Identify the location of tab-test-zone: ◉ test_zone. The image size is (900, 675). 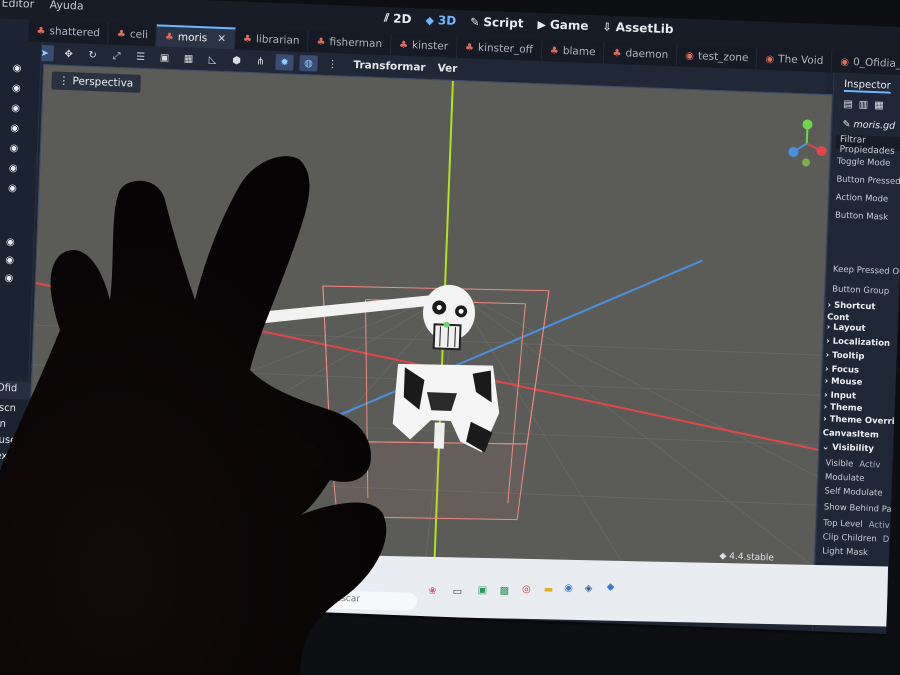
(717, 57).